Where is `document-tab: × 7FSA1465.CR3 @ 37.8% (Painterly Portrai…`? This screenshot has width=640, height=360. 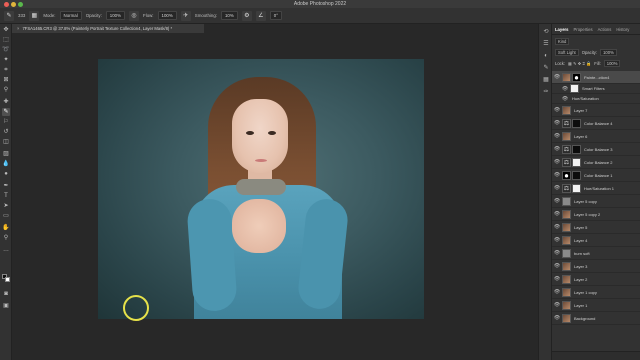
document-tab: × 7FSA1465.CR3 @ 37.8% (Painterly Portrai… is located at coordinates (108, 28).